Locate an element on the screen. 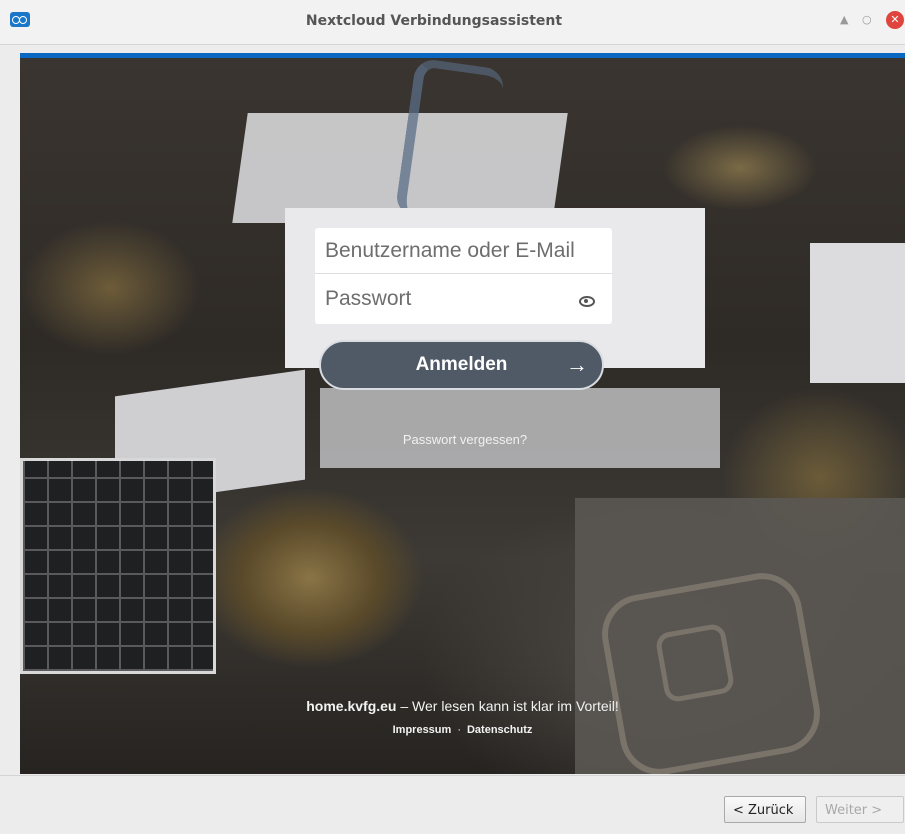 This screenshot has height=834, width=905. wizard-button-bar: < Zurück Weiter > is located at coordinates (452, 804).